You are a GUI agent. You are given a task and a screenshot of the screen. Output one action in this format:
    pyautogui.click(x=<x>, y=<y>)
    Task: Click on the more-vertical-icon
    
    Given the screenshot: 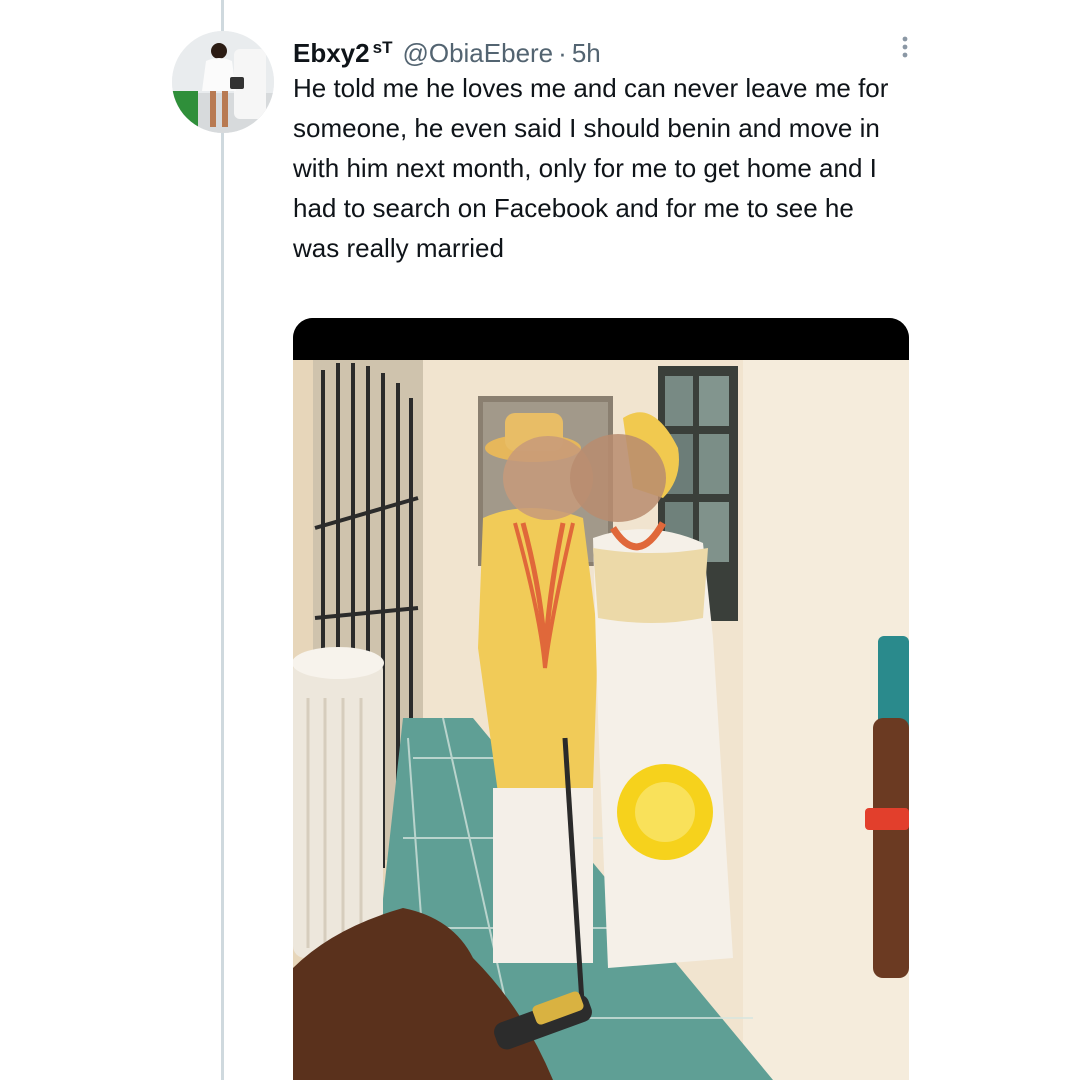 What is the action you would take?
    pyautogui.click(x=893, y=48)
    